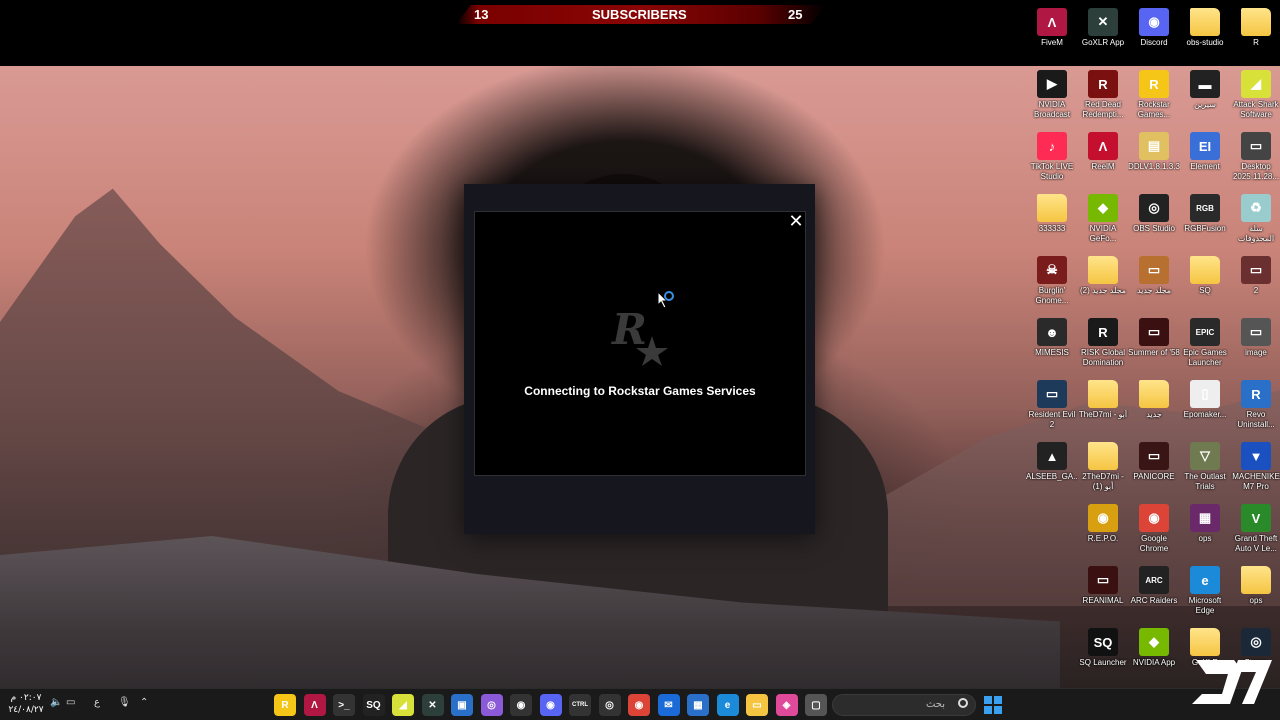  Describe the element at coordinates (904, 705) in the screenshot. I see `taskbar-search-input: بحث` at that location.